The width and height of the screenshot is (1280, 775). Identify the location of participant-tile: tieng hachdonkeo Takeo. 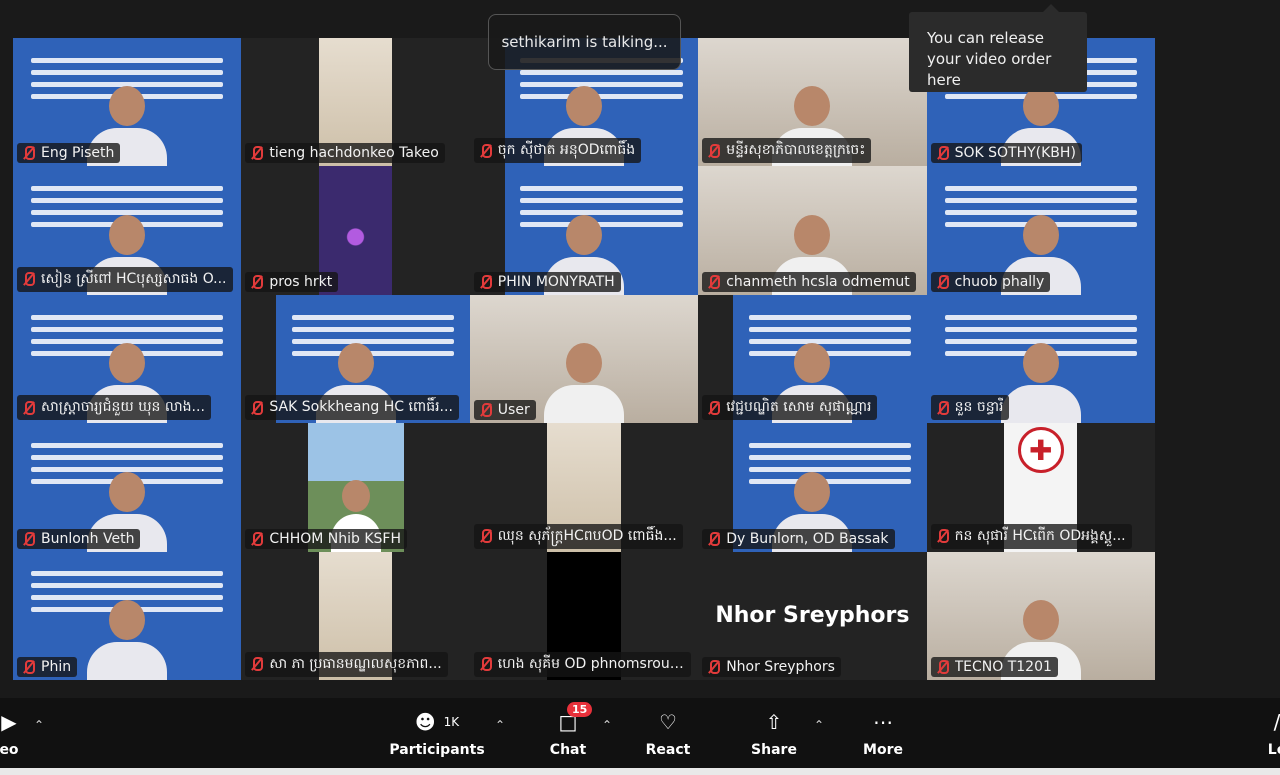
(355, 102).